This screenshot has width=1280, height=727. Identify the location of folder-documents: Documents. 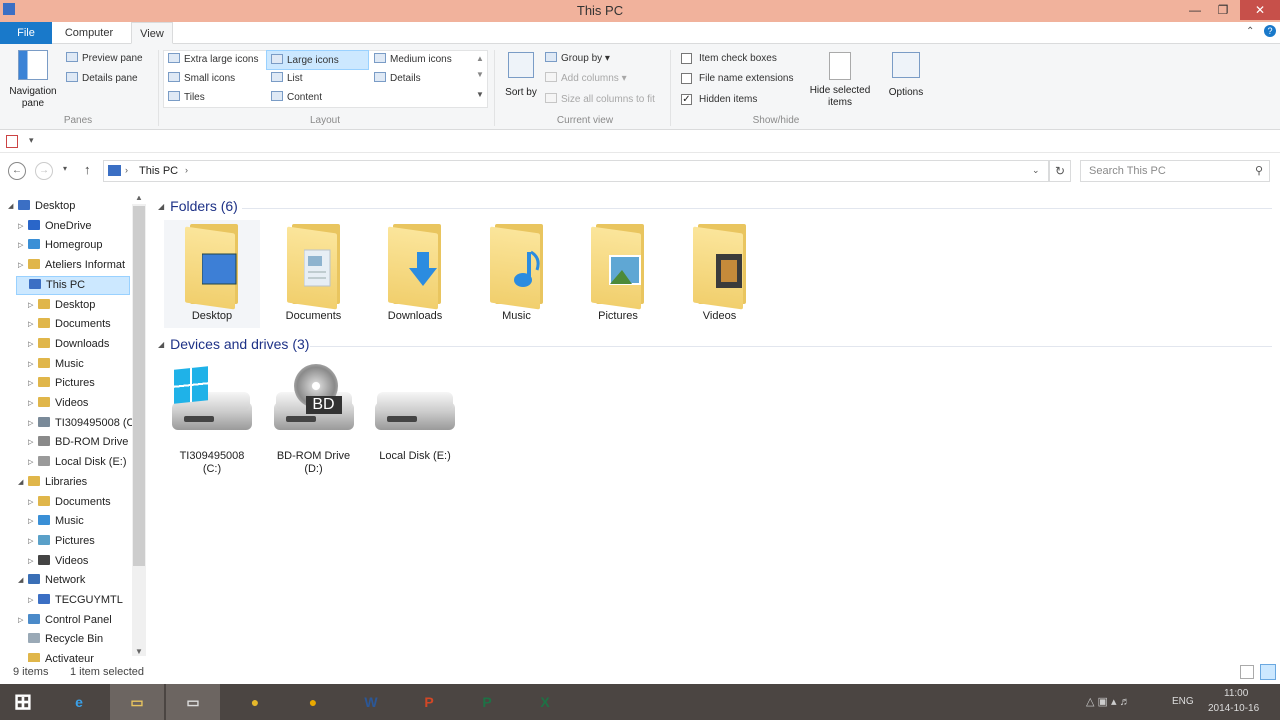
(314, 274).